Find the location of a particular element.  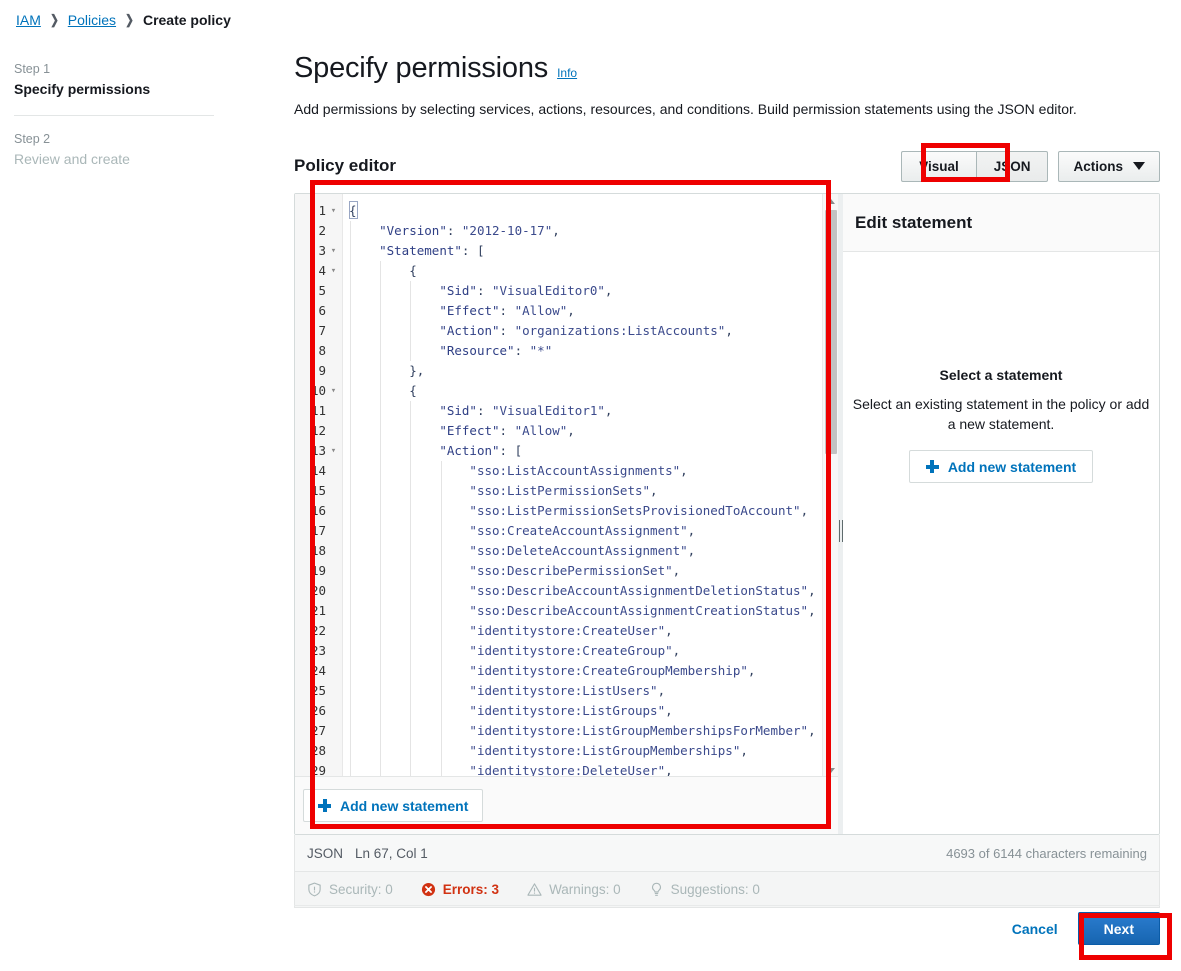

line-number: 19▾ is located at coordinates (318, 570).